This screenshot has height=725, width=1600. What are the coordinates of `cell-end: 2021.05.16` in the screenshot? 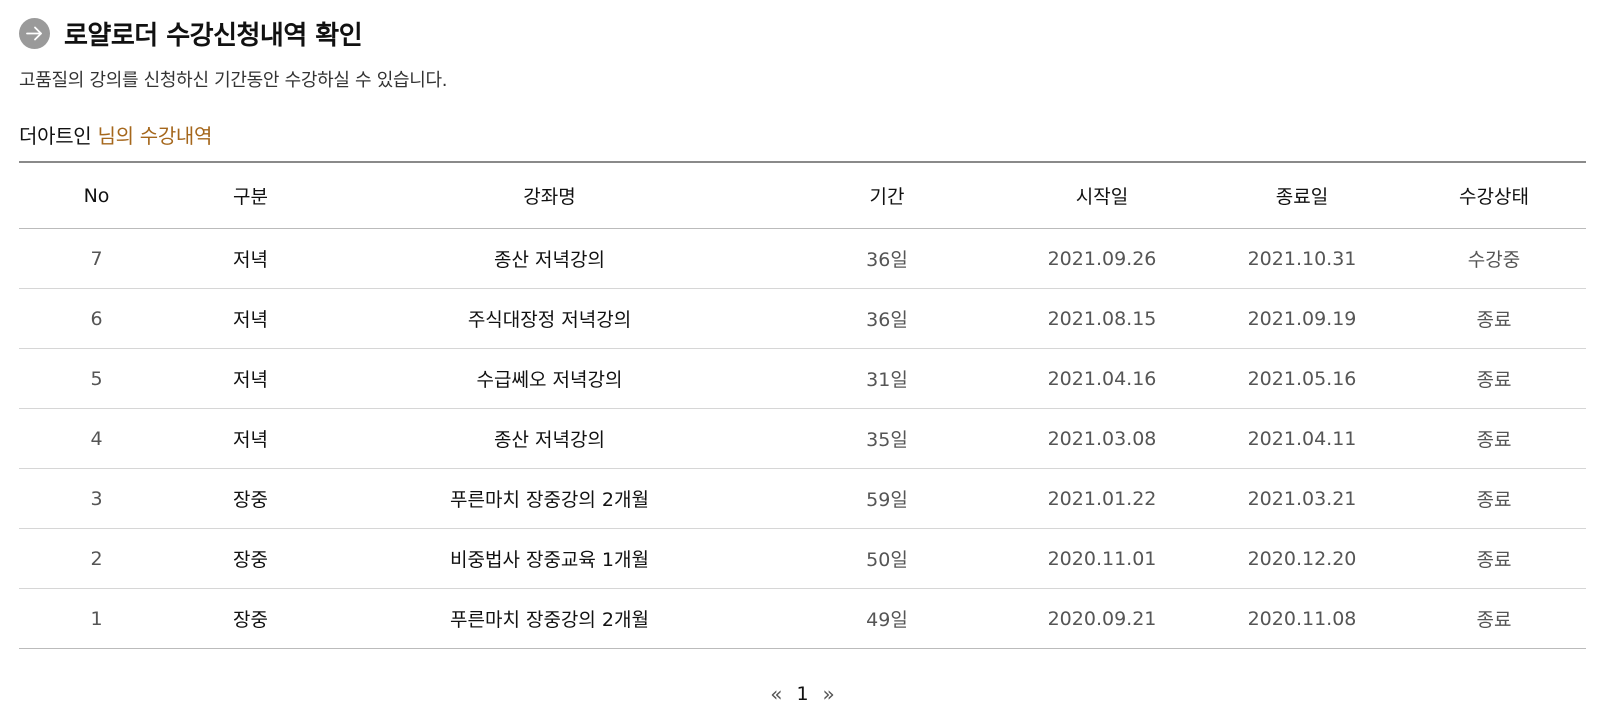 It's located at (1302, 378).